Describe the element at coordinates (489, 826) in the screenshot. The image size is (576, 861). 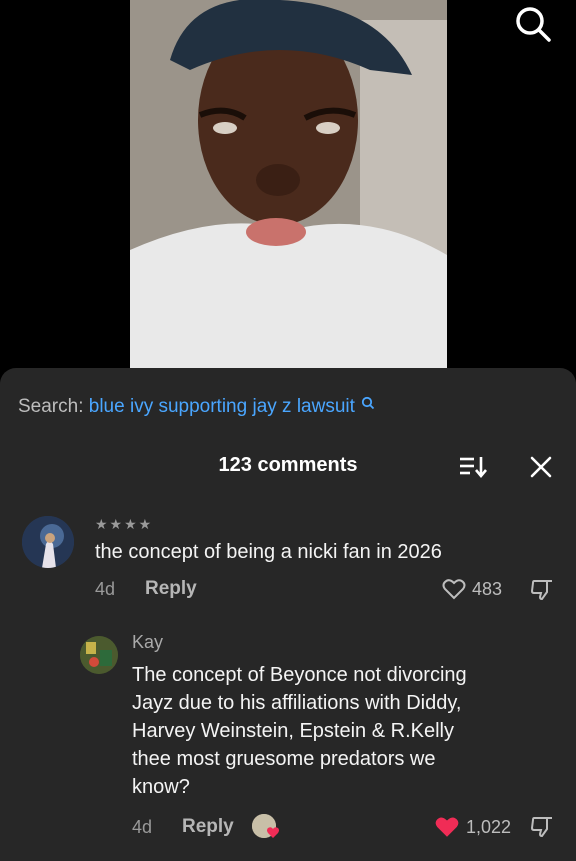
I see `like-count: 1,022` at that location.